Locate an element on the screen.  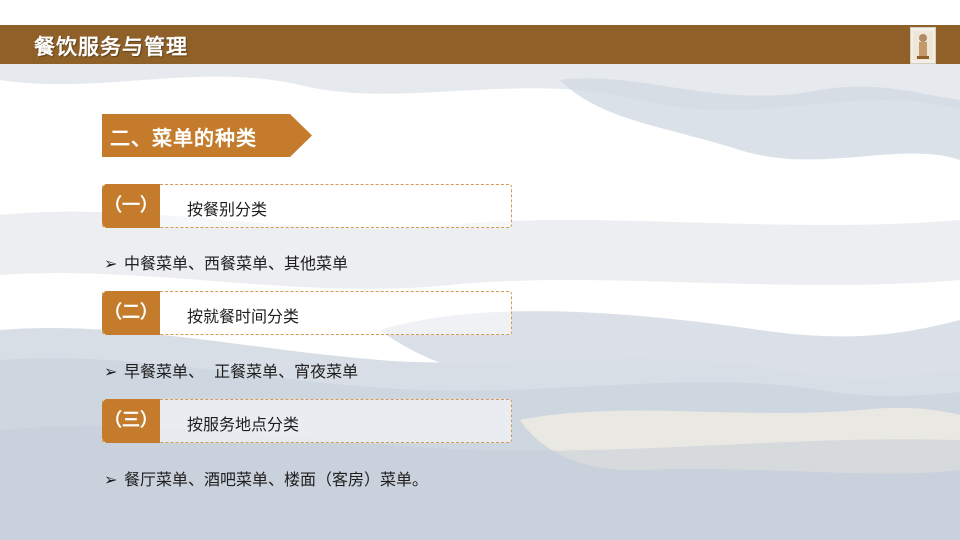
header-title: 餐饮服务与管理 is located at coordinates (111, 47).